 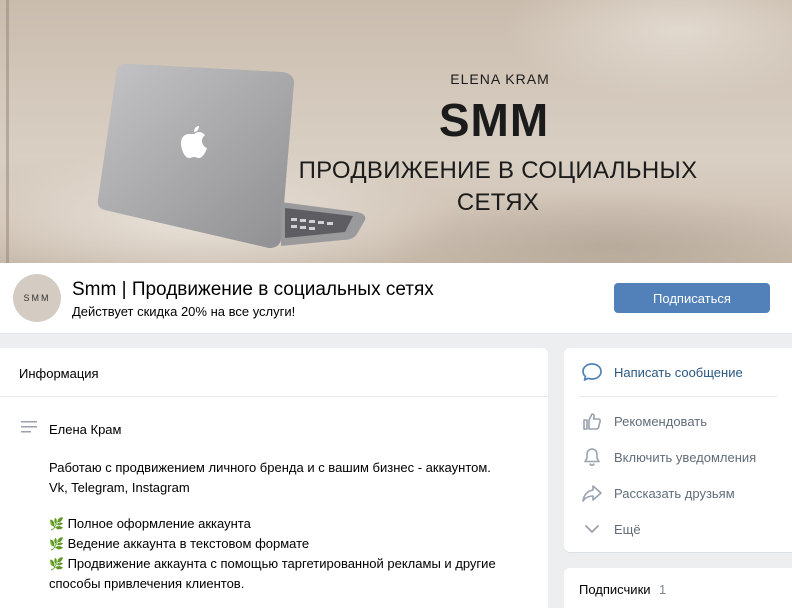 What do you see at coordinates (498, 202) in the screenshot?
I see `cover-tagline-line2: СЕТЯХ` at bounding box center [498, 202].